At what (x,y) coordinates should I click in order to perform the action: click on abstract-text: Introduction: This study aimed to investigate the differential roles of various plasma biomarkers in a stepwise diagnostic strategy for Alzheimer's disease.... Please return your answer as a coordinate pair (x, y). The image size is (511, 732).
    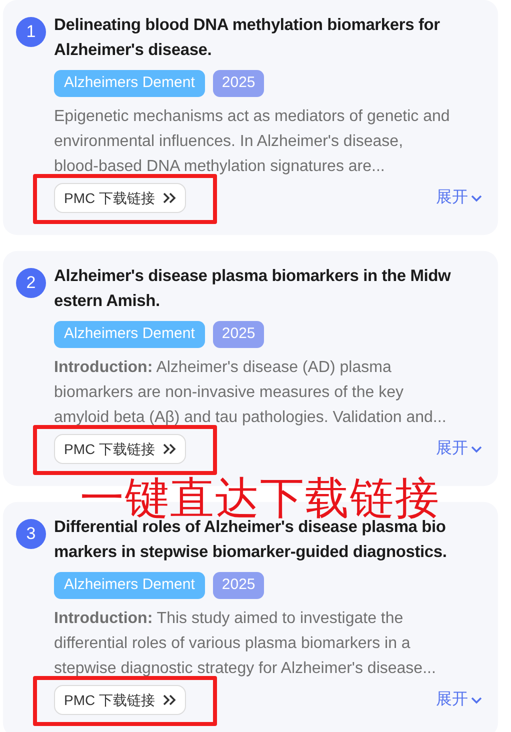
    Looking at the image, I should click on (245, 644).